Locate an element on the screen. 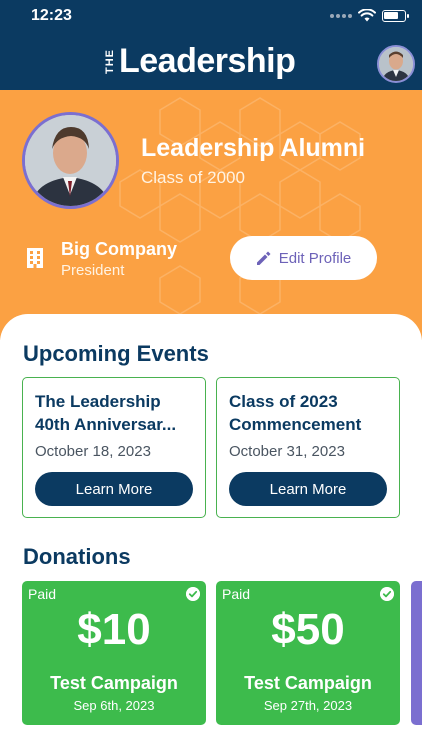 Image resolution: width=422 pixels, height=750 pixels. building-icon is located at coordinates (35, 258).